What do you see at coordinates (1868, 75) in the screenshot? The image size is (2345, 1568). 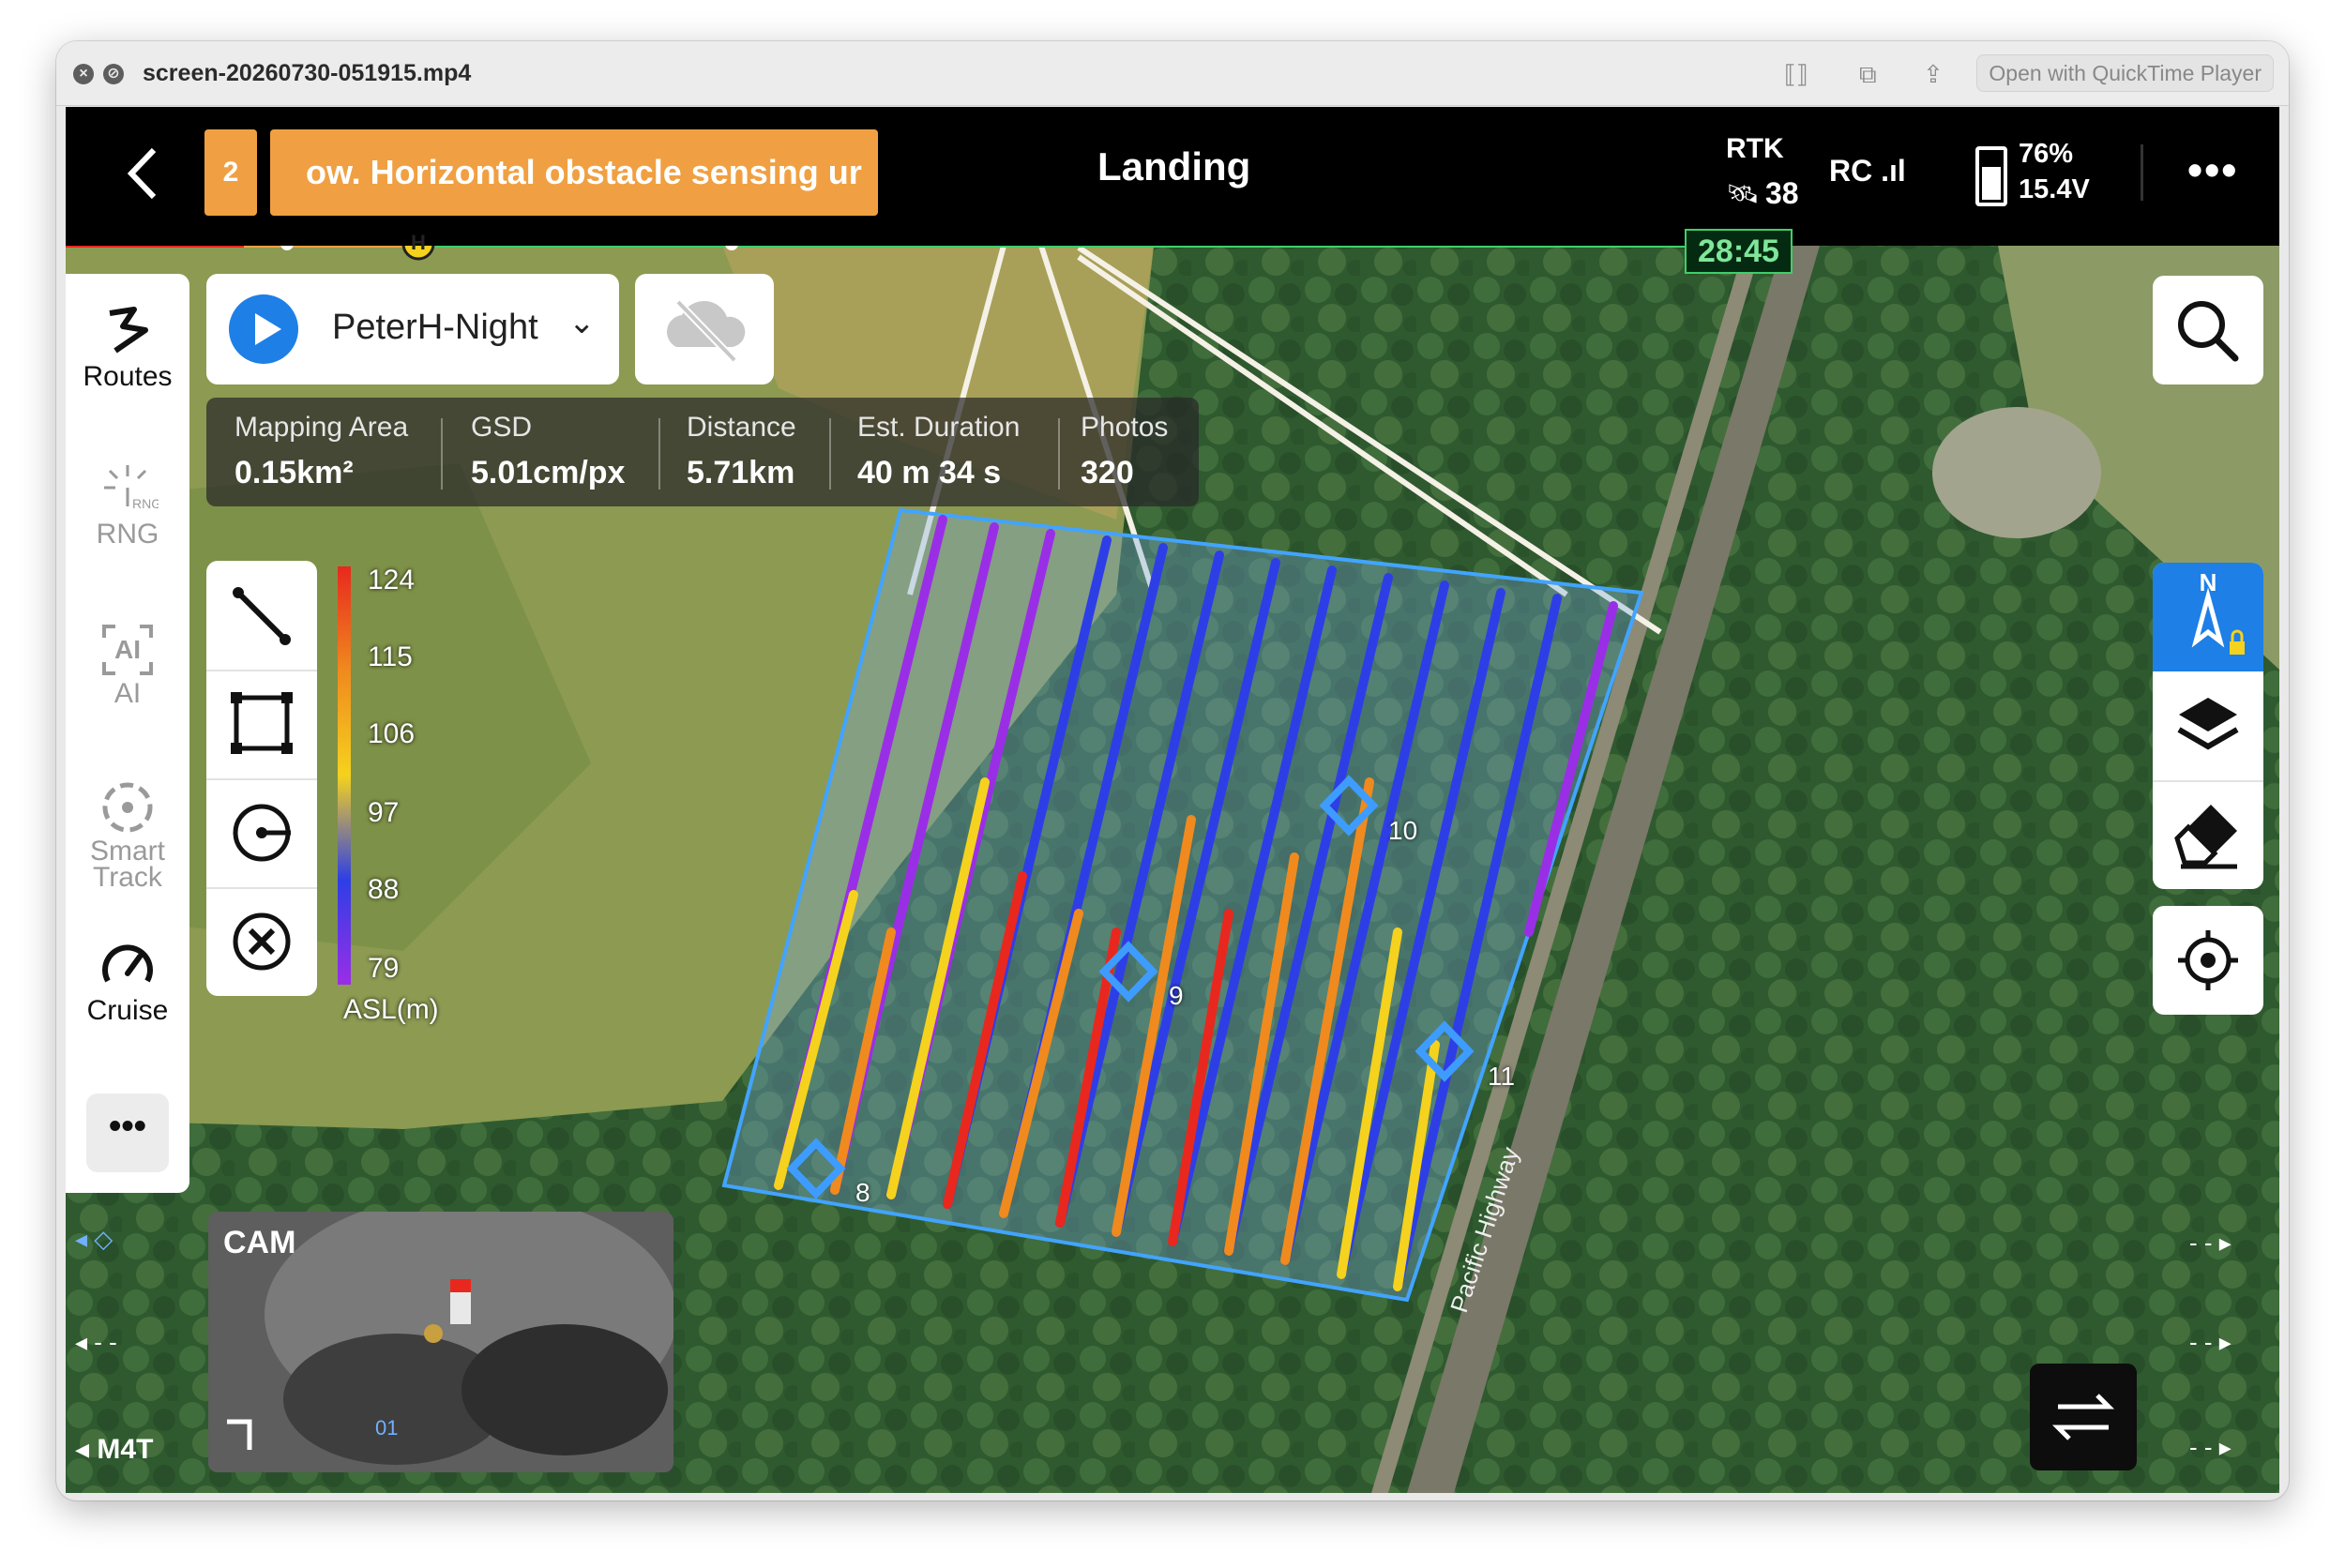 I see `rotate-icon: ⧉` at bounding box center [1868, 75].